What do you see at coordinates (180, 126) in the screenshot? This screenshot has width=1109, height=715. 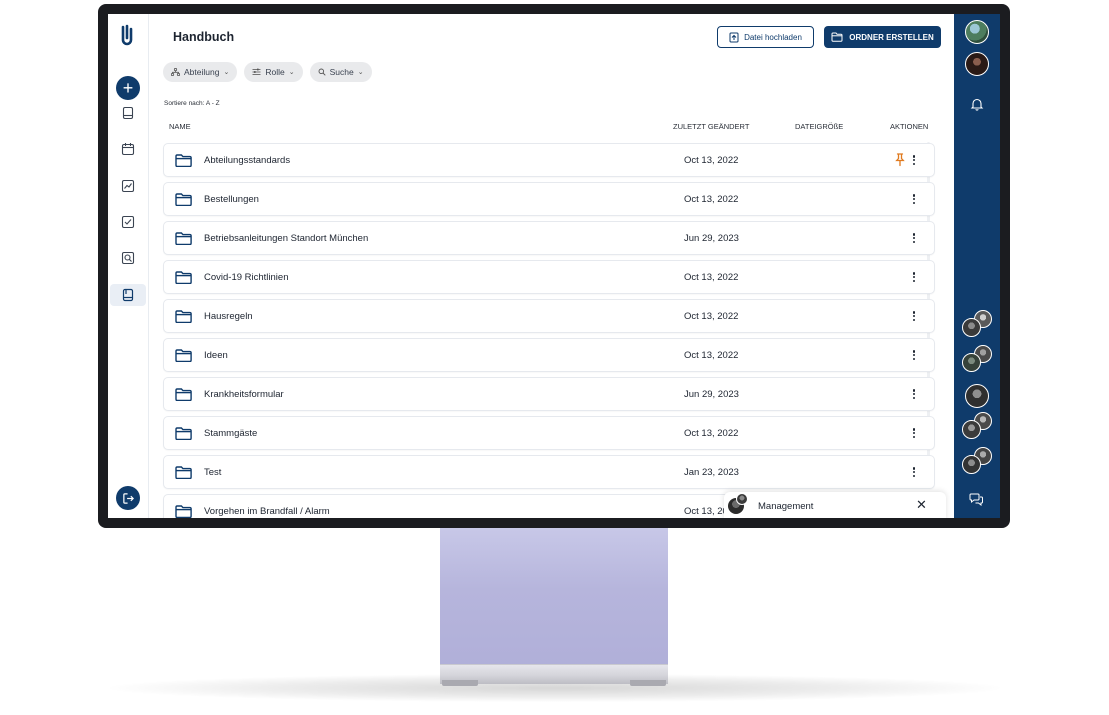 I see `column-header-name: NAME` at bounding box center [180, 126].